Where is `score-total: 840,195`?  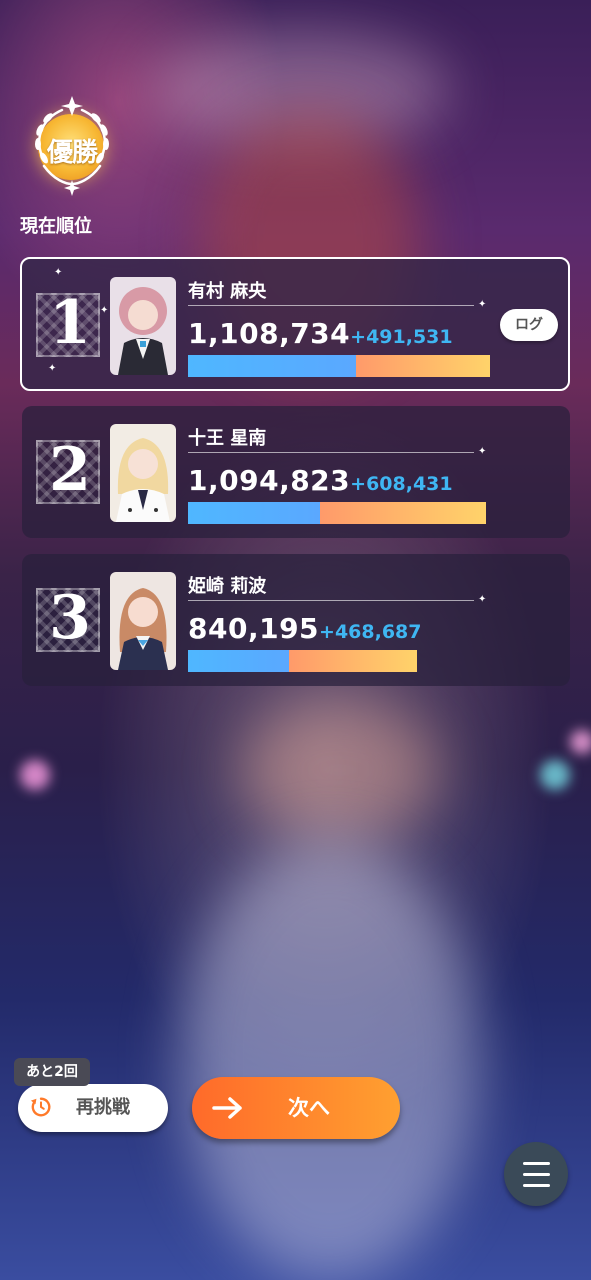 score-total: 840,195 is located at coordinates (254, 628).